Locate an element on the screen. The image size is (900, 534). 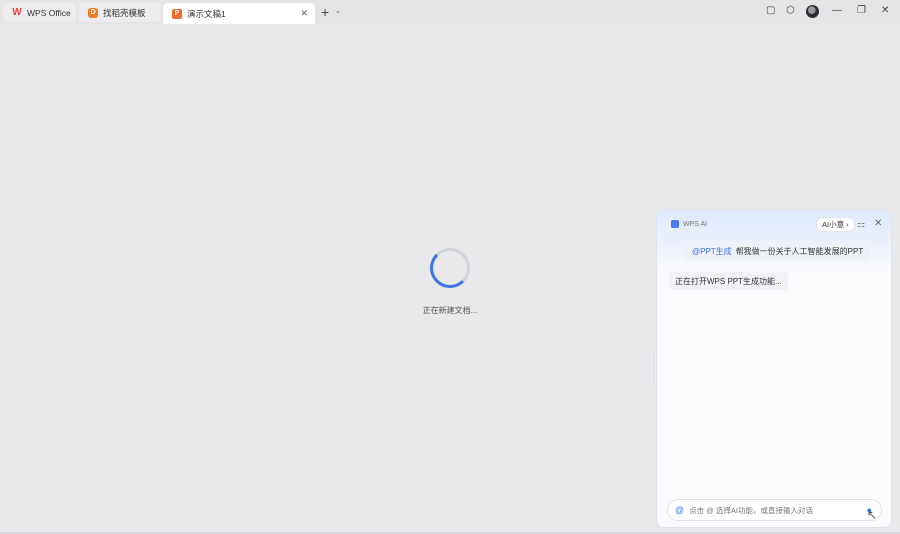
mouse-cursor-icon: ↖ is located at coordinates (872, 515).